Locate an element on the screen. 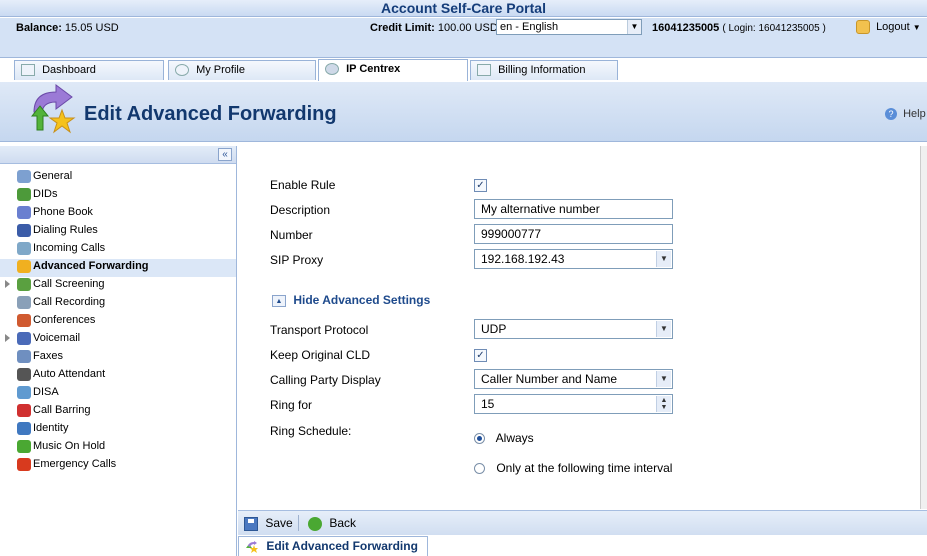 The image size is (927, 556). account-id: 16041235005 ( Login: 16041235005 ) is located at coordinates (739, 28).